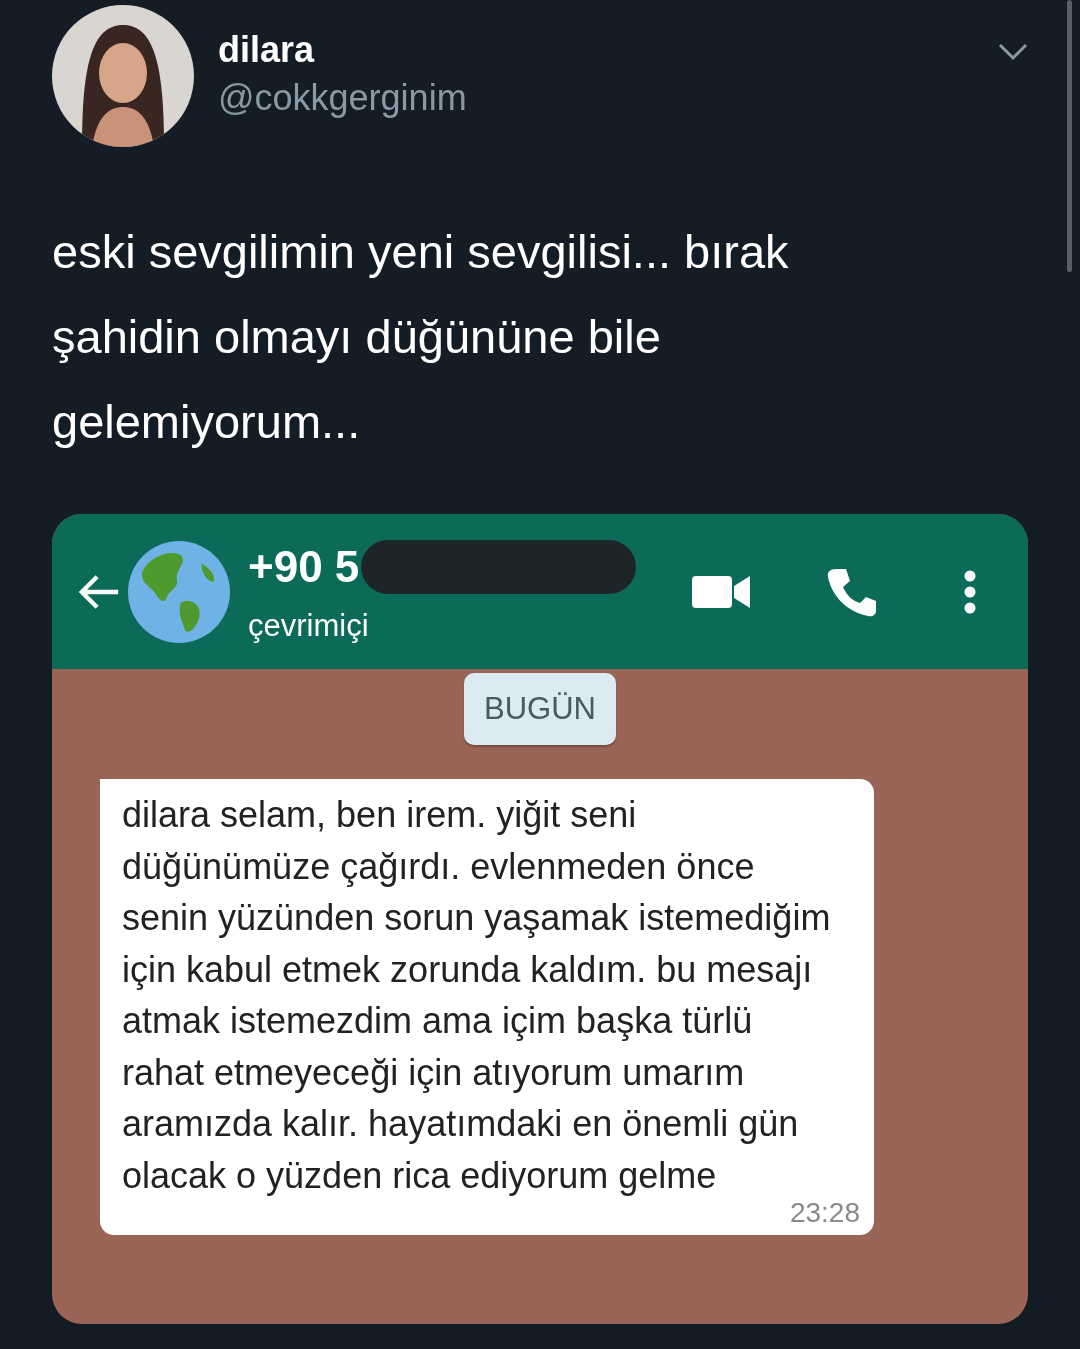 The width and height of the screenshot is (1080, 1349). What do you see at coordinates (1013, 52) in the screenshot?
I see `chevron-down-icon` at bounding box center [1013, 52].